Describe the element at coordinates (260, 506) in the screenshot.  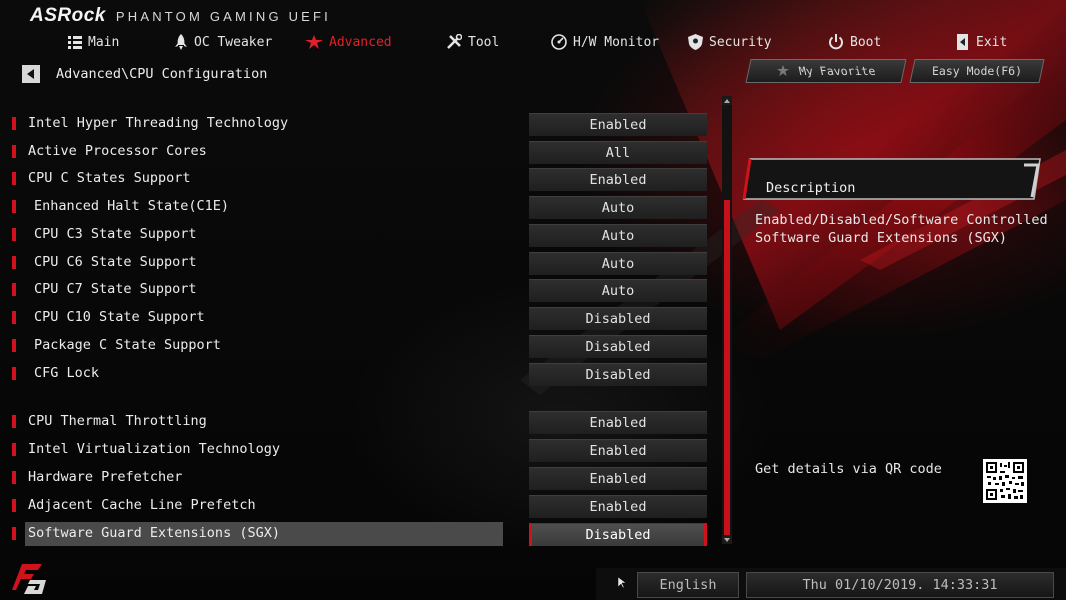
I see `setting-row: Adjacent Cache Line Prefetch` at that location.